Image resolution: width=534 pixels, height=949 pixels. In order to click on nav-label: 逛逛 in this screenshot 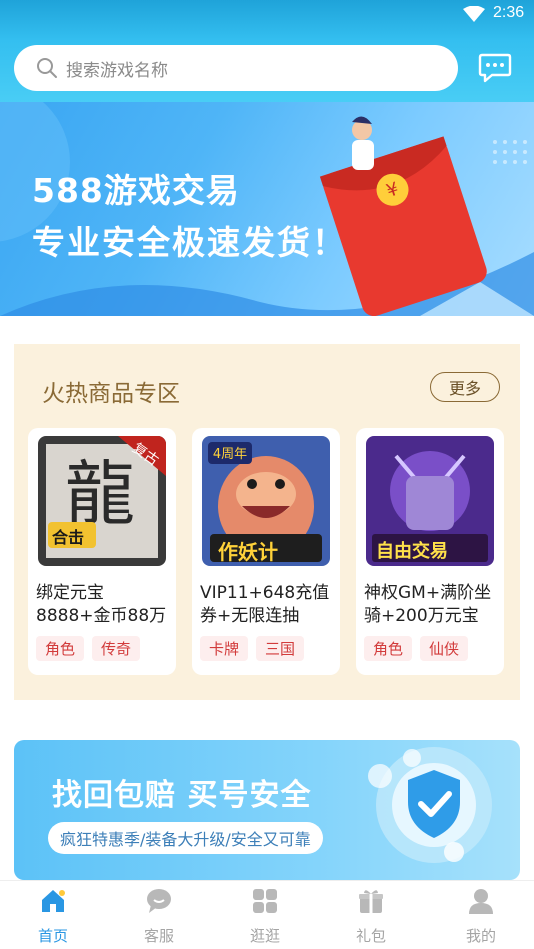, I will do `click(264, 936)`.